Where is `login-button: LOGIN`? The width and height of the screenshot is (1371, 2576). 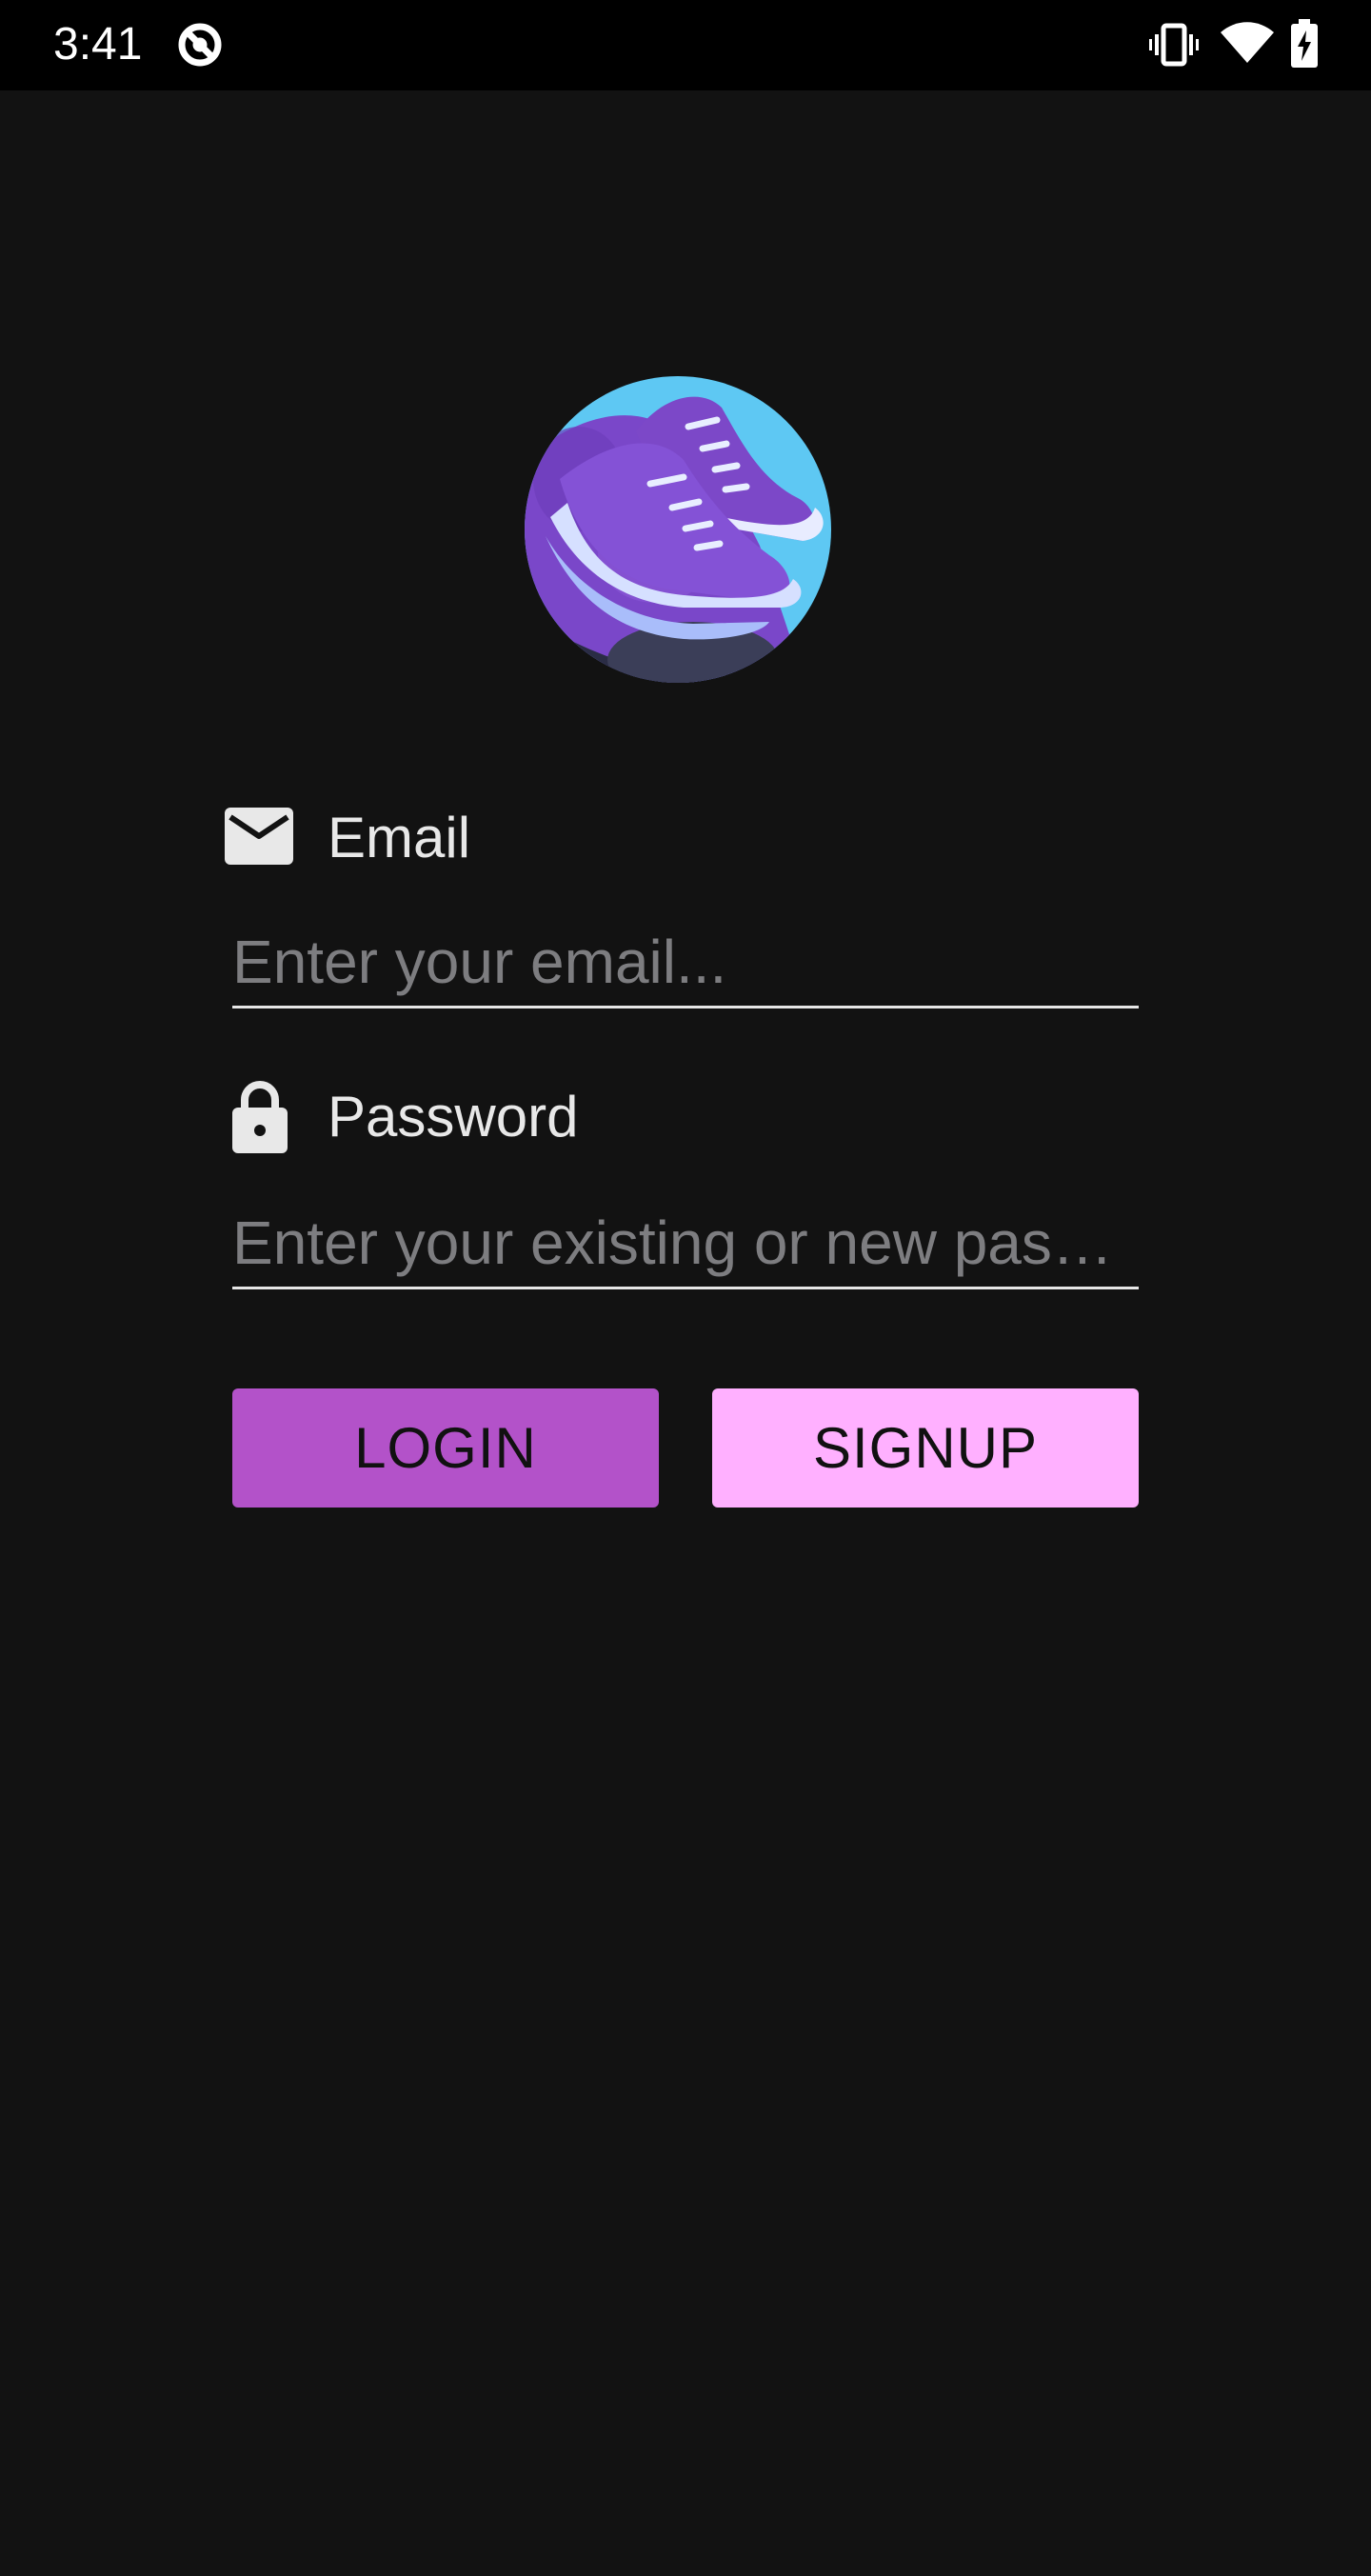
login-button: LOGIN is located at coordinates (445, 1448).